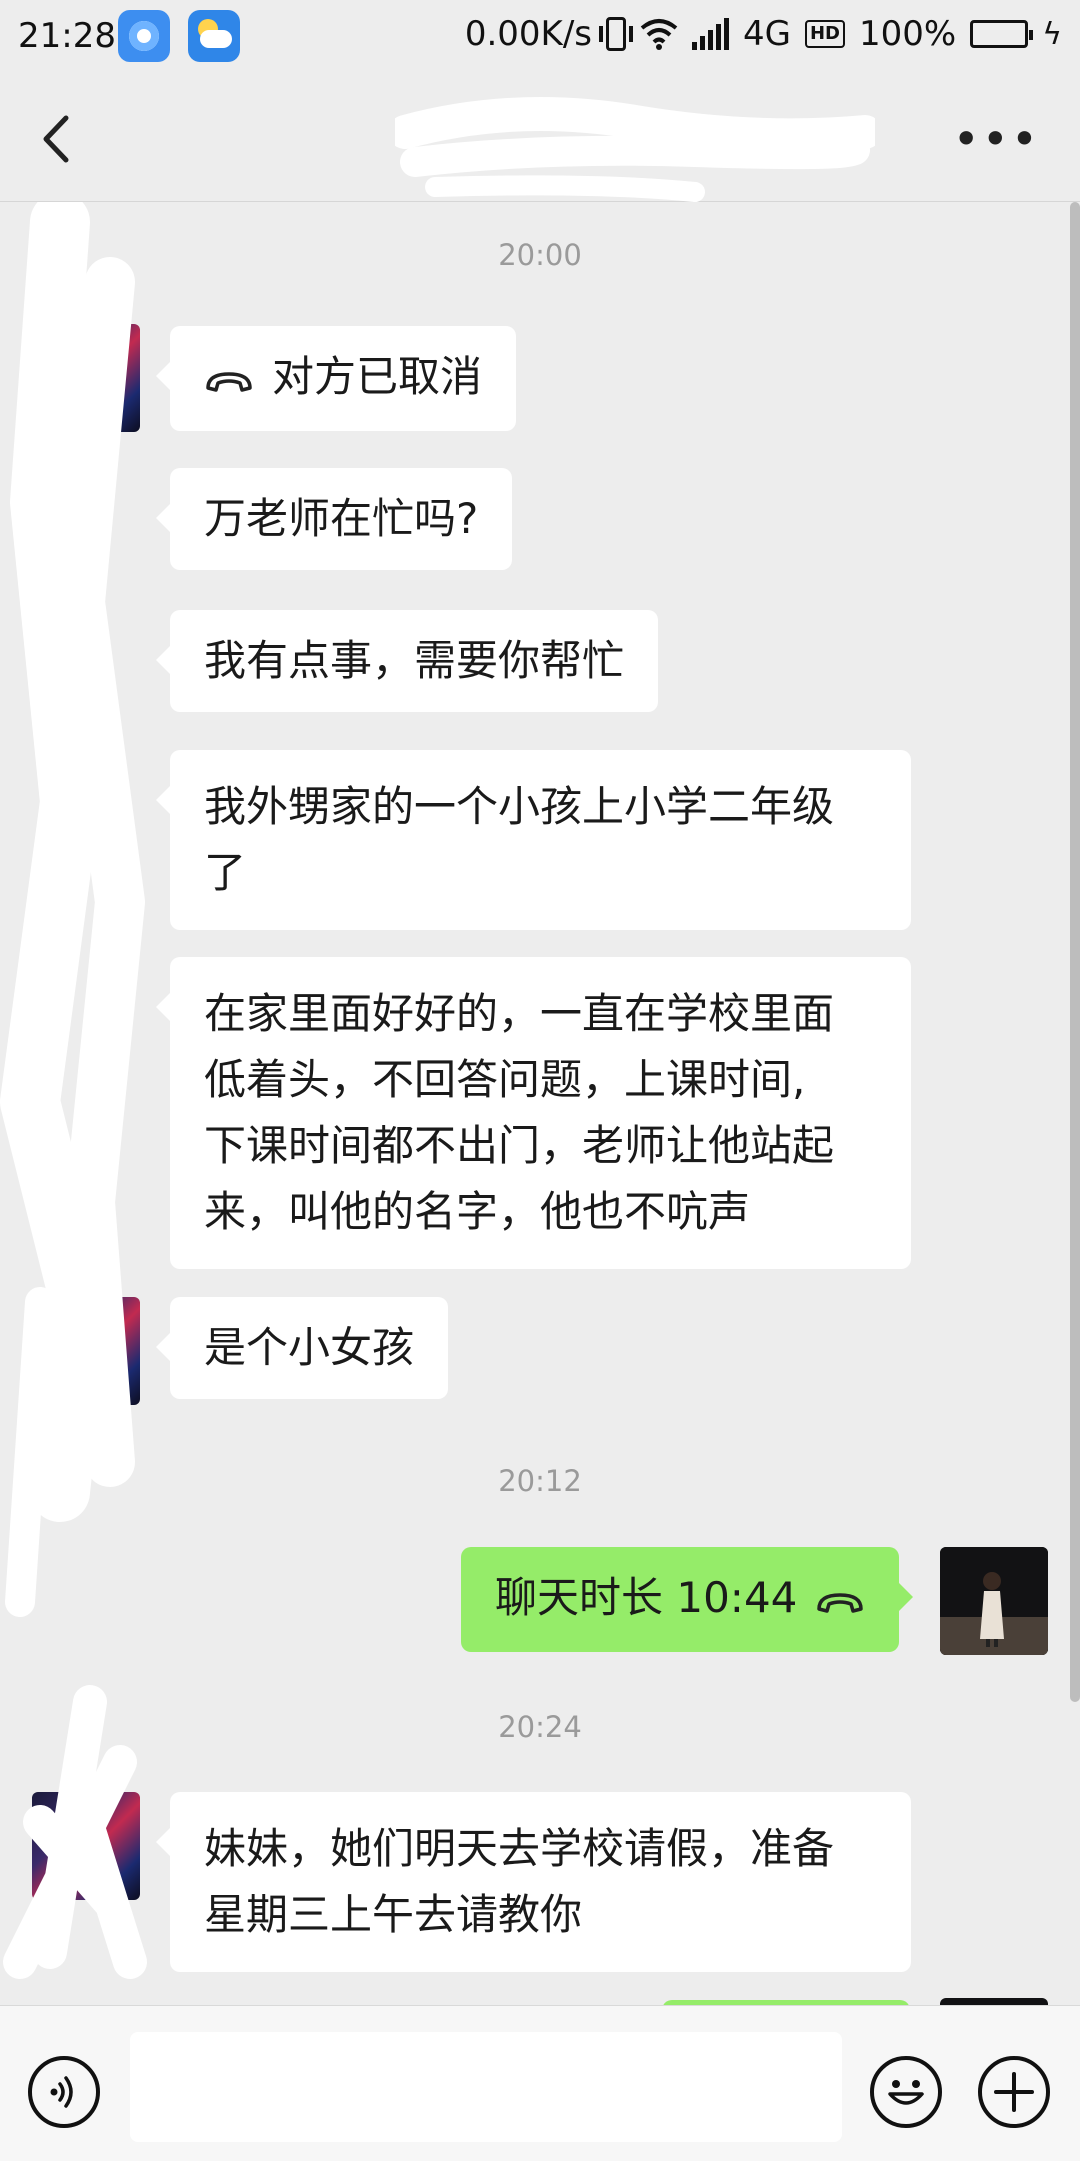 The height and width of the screenshot is (2161, 1080). Describe the element at coordinates (1002, 34) in the screenshot. I see `battery-icon` at that location.